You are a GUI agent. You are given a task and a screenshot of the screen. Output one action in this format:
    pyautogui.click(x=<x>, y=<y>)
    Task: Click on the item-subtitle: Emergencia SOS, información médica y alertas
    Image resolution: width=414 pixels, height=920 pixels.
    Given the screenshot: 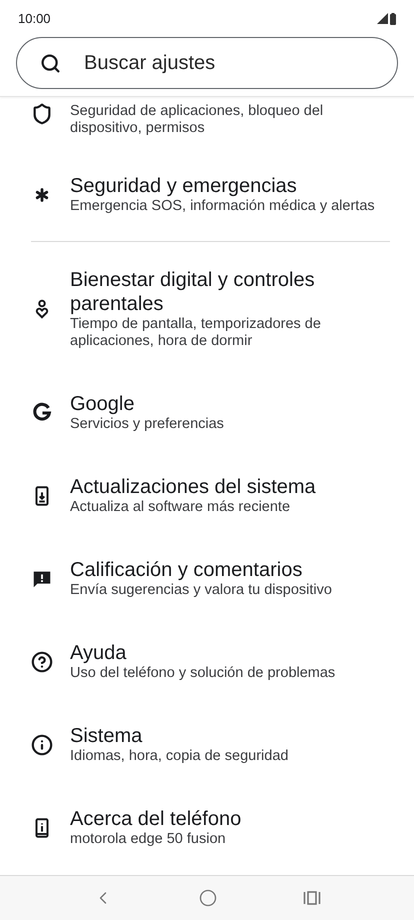 What is the action you would take?
    pyautogui.click(x=222, y=206)
    